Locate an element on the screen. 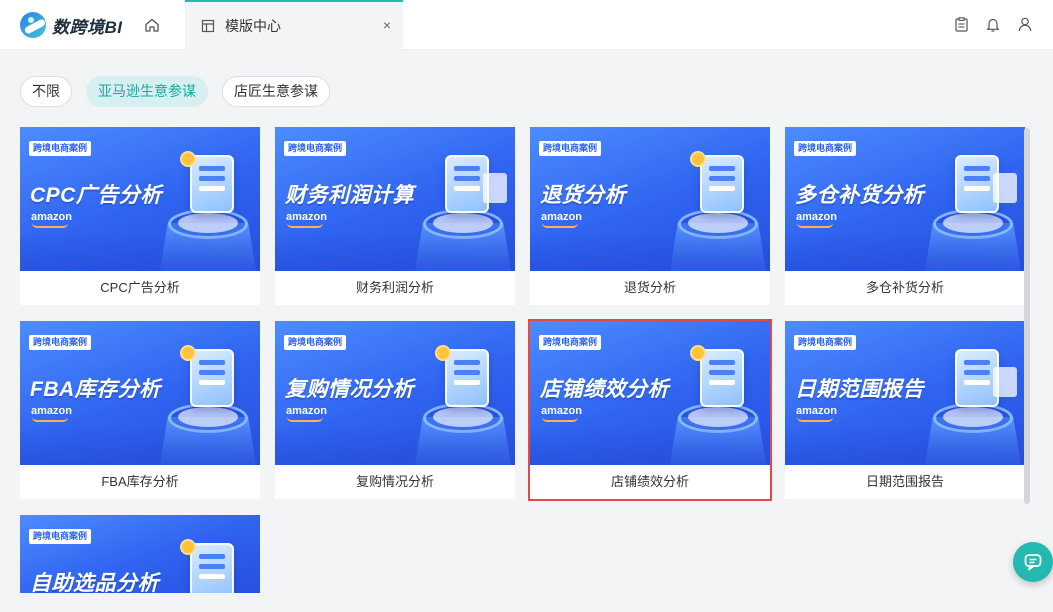 Image resolution: width=1053 pixels, height=612 pixels. card-title: CPC广告分析 is located at coordinates (140, 287).